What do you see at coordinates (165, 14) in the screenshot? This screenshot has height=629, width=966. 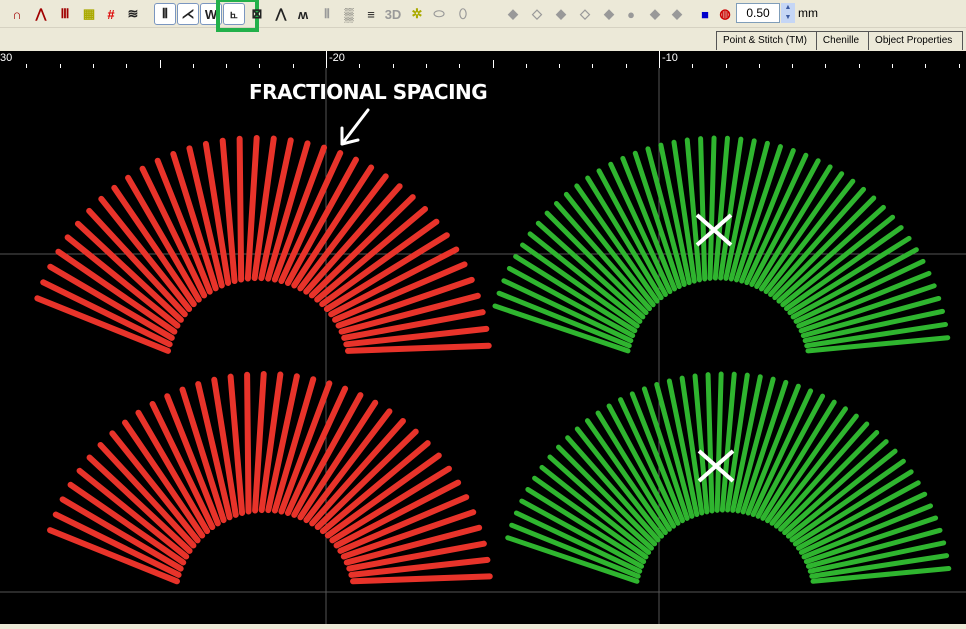 I see `parallel-stitch-icon: ⦀` at bounding box center [165, 14].